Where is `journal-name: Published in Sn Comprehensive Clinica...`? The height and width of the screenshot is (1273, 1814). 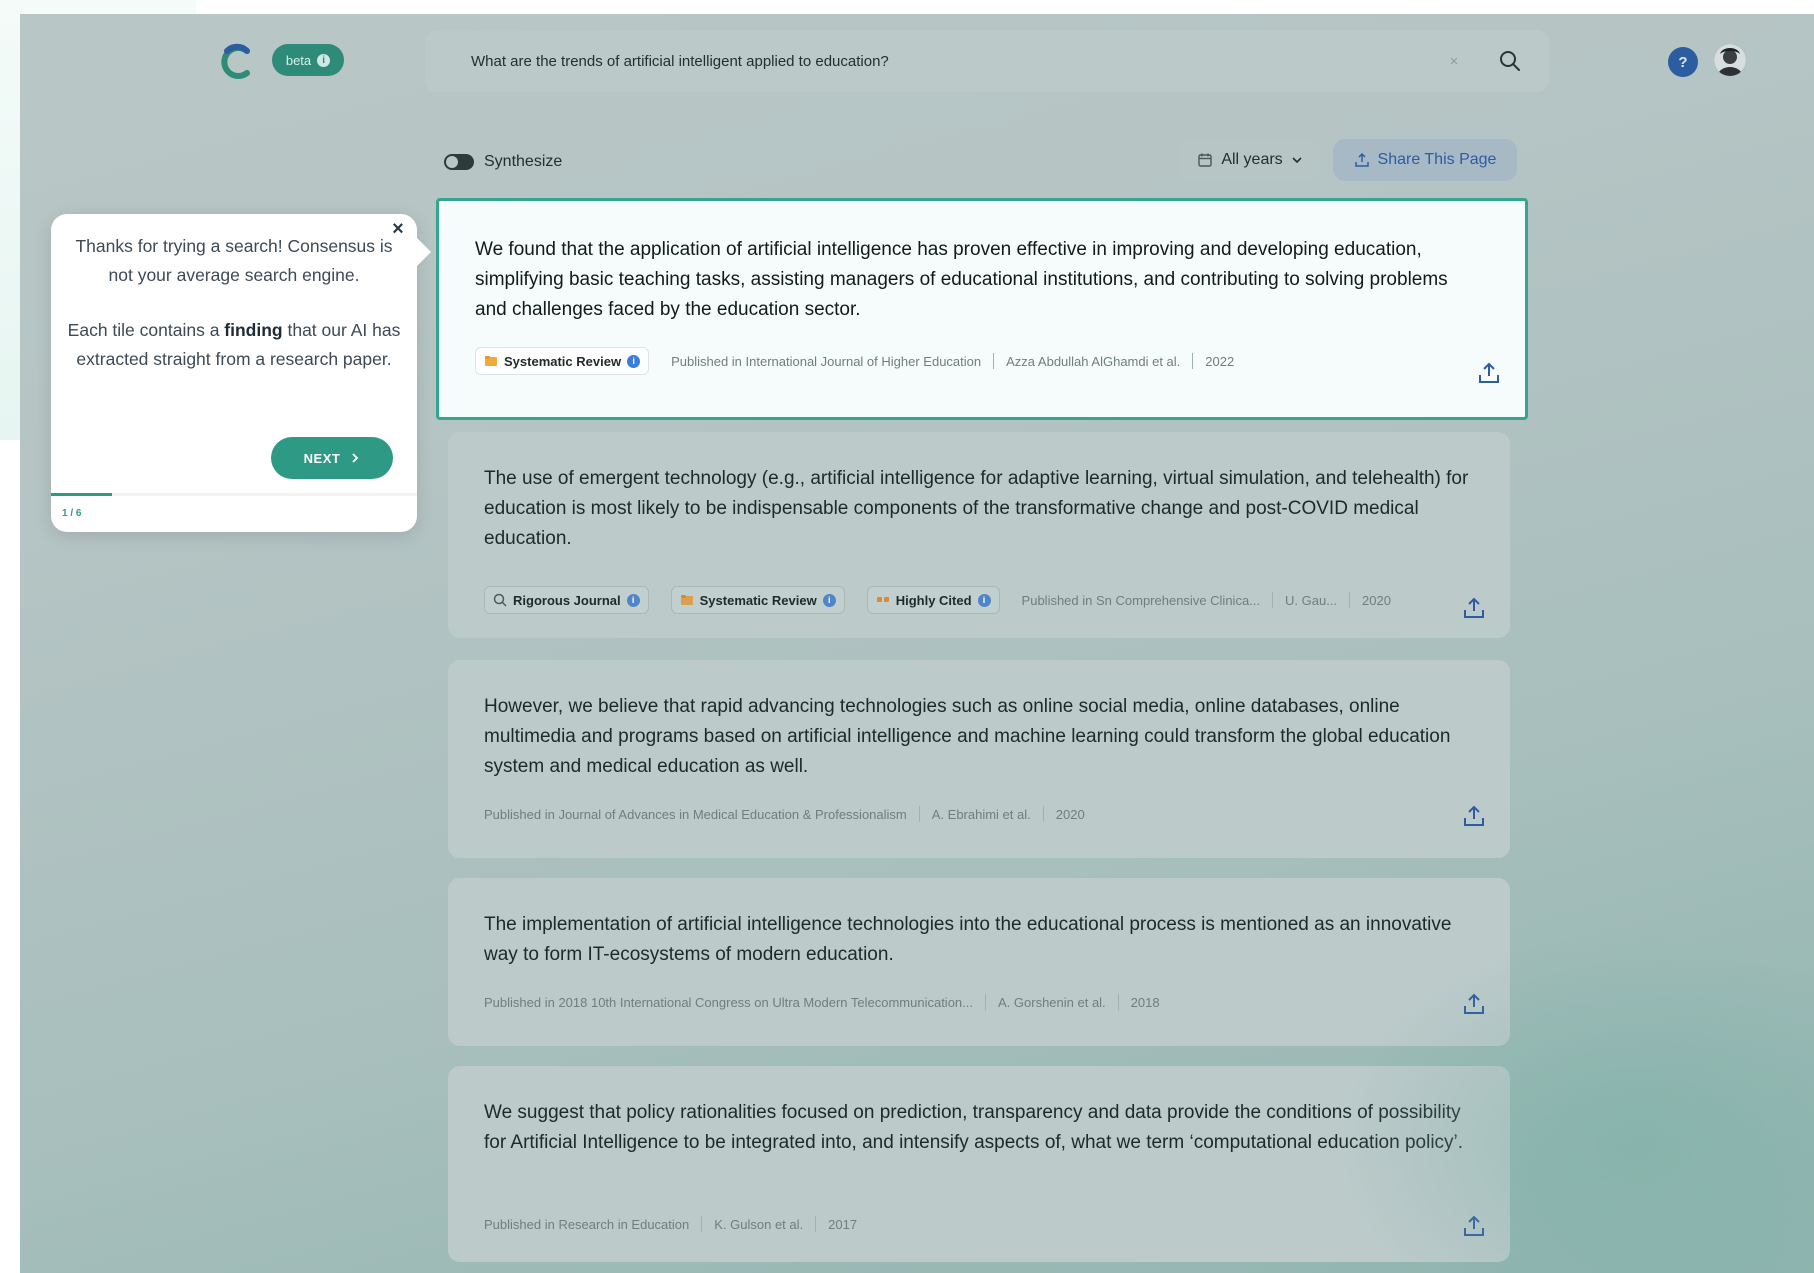 journal-name: Published in Sn Comprehensive Clinica... is located at coordinates (1141, 600).